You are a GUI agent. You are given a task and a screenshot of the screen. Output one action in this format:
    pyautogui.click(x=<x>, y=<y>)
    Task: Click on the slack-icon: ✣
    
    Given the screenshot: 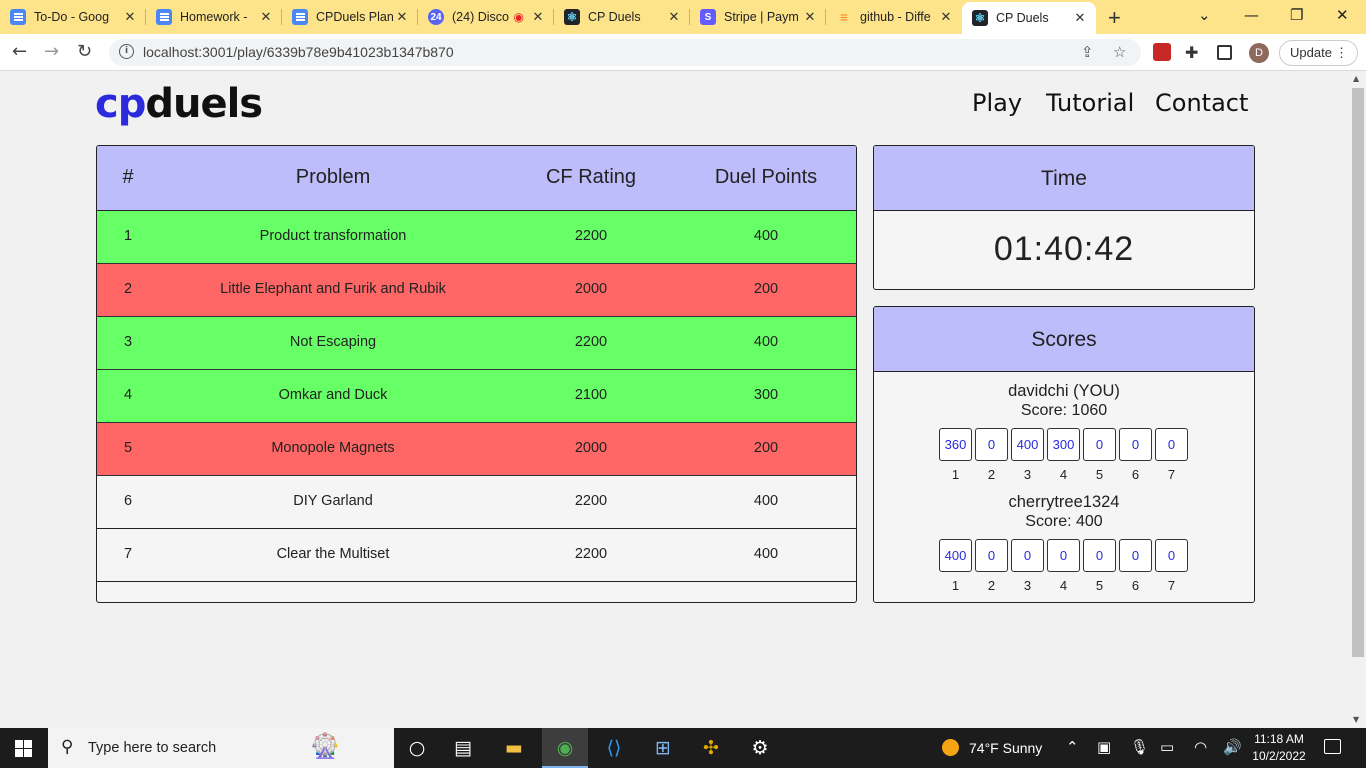 What is the action you would take?
    pyautogui.click(x=711, y=748)
    